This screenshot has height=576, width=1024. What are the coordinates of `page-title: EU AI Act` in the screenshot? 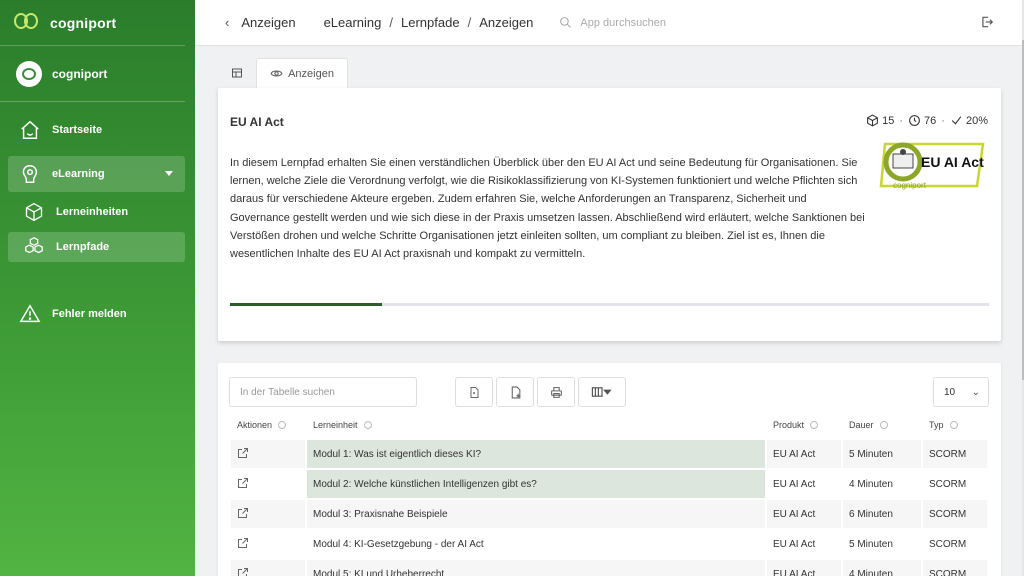 It's located at (257, 122).